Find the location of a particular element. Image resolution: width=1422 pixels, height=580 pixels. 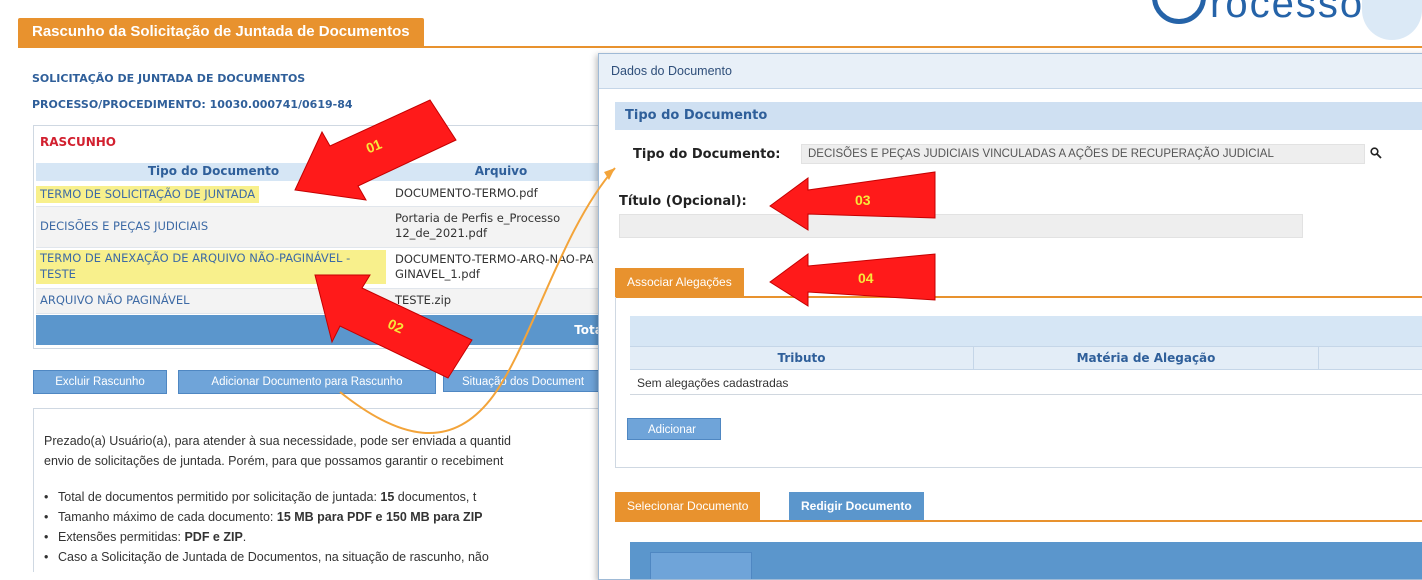

total-bar: Total is located at coordinates (323, 330).